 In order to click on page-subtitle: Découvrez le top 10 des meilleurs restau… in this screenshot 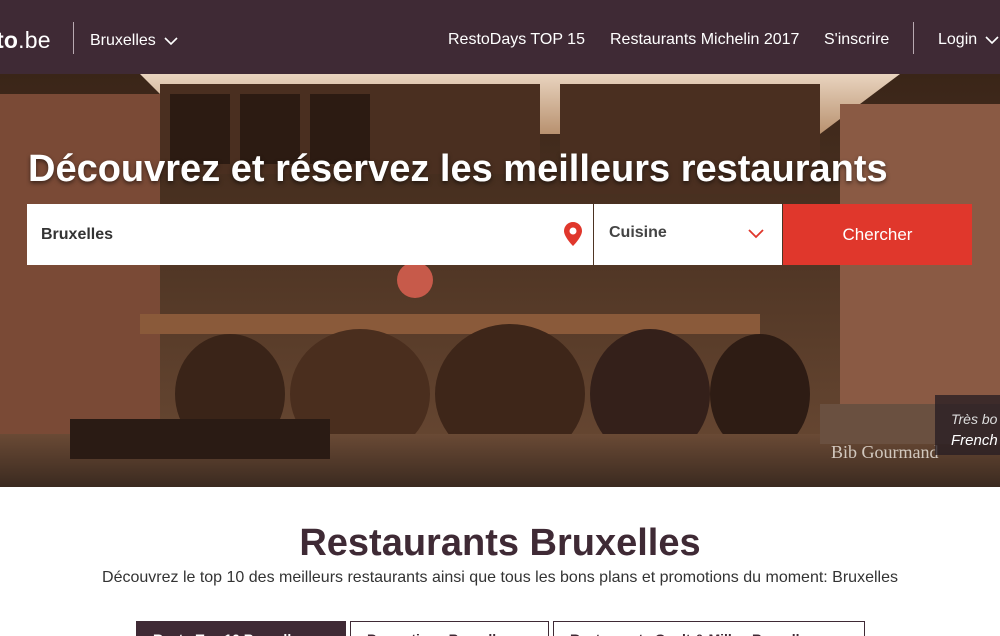, I will do `click(500, 577)`.